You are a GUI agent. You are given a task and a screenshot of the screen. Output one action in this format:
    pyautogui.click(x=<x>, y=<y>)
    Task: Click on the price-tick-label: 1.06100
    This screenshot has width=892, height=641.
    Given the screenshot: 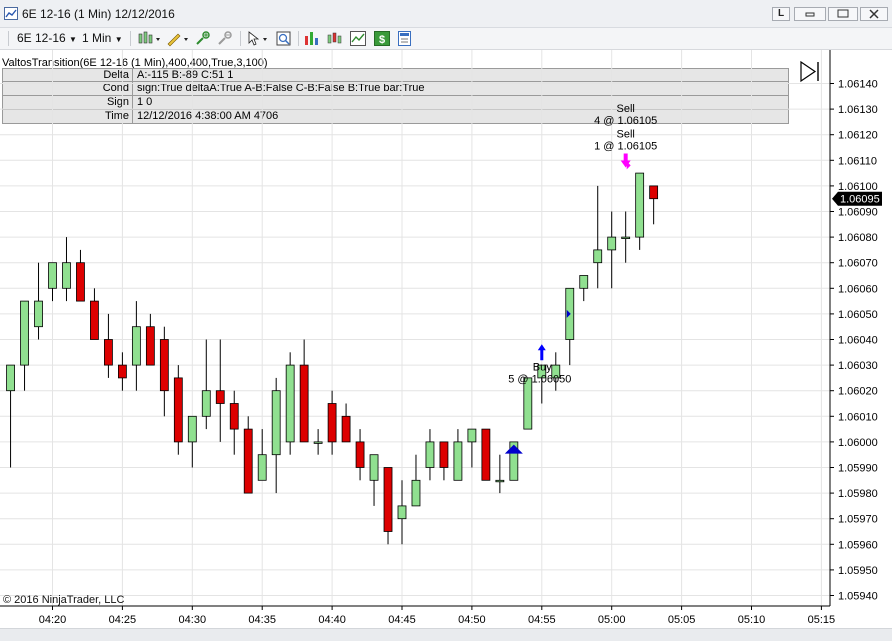 What is the action you would take?
    pyautogui.click(x=858, y=187)
    